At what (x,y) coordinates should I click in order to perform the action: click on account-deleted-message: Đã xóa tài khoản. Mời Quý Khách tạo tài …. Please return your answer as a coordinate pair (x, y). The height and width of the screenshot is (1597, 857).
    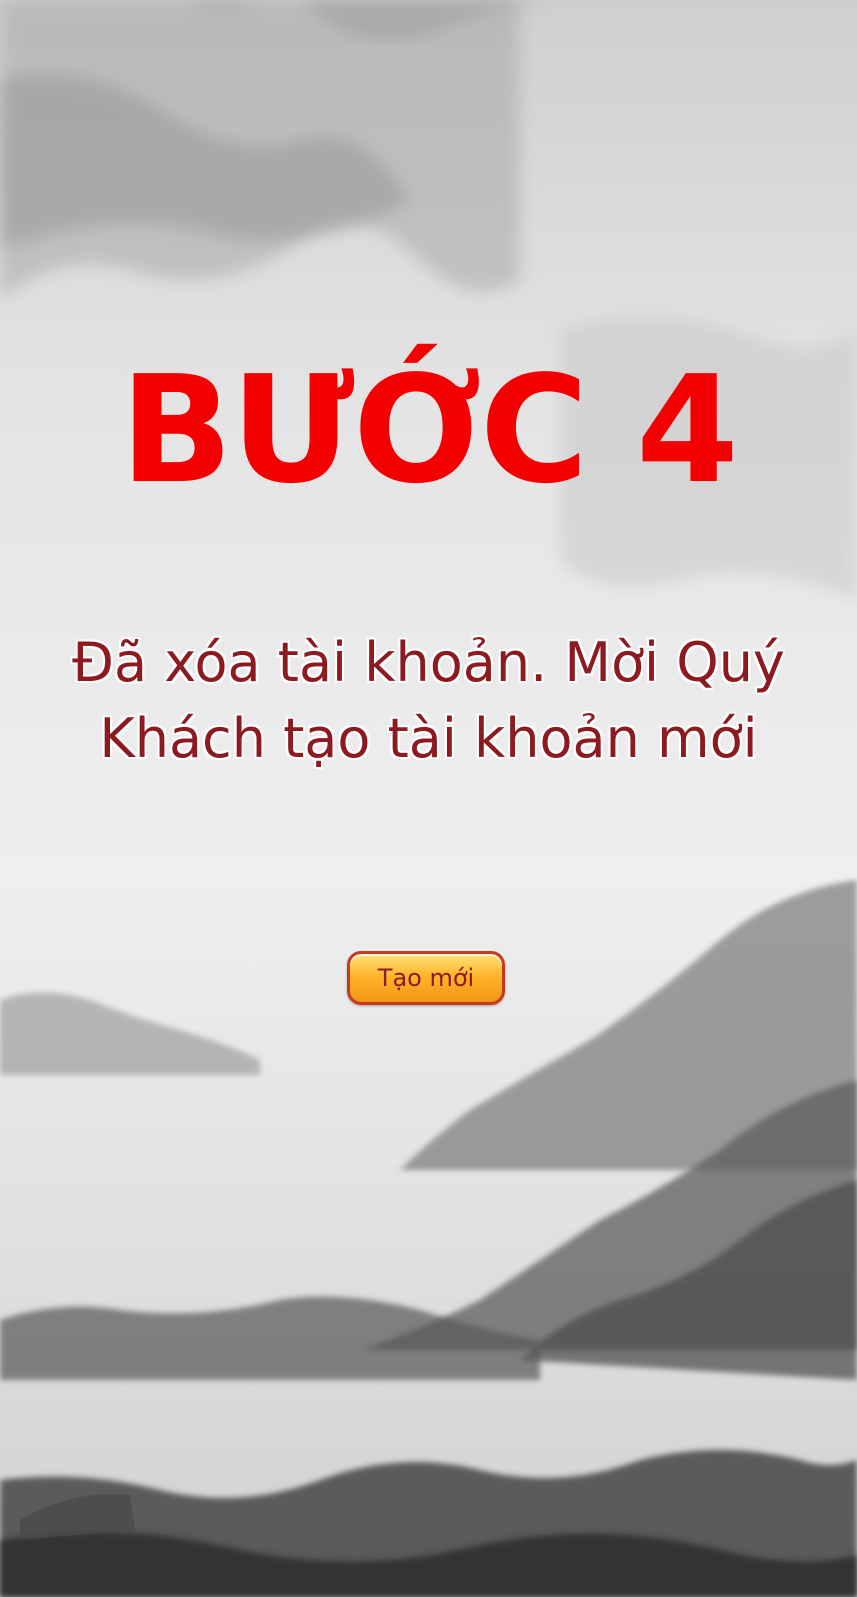
    Looking at the image, I should click on (428, 700).